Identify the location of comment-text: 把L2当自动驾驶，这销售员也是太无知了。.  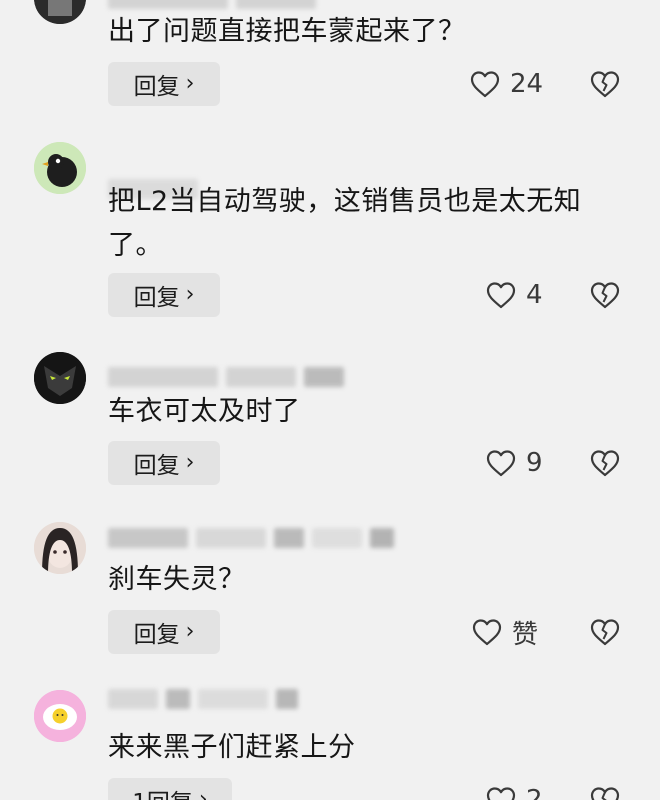
(345, 223).